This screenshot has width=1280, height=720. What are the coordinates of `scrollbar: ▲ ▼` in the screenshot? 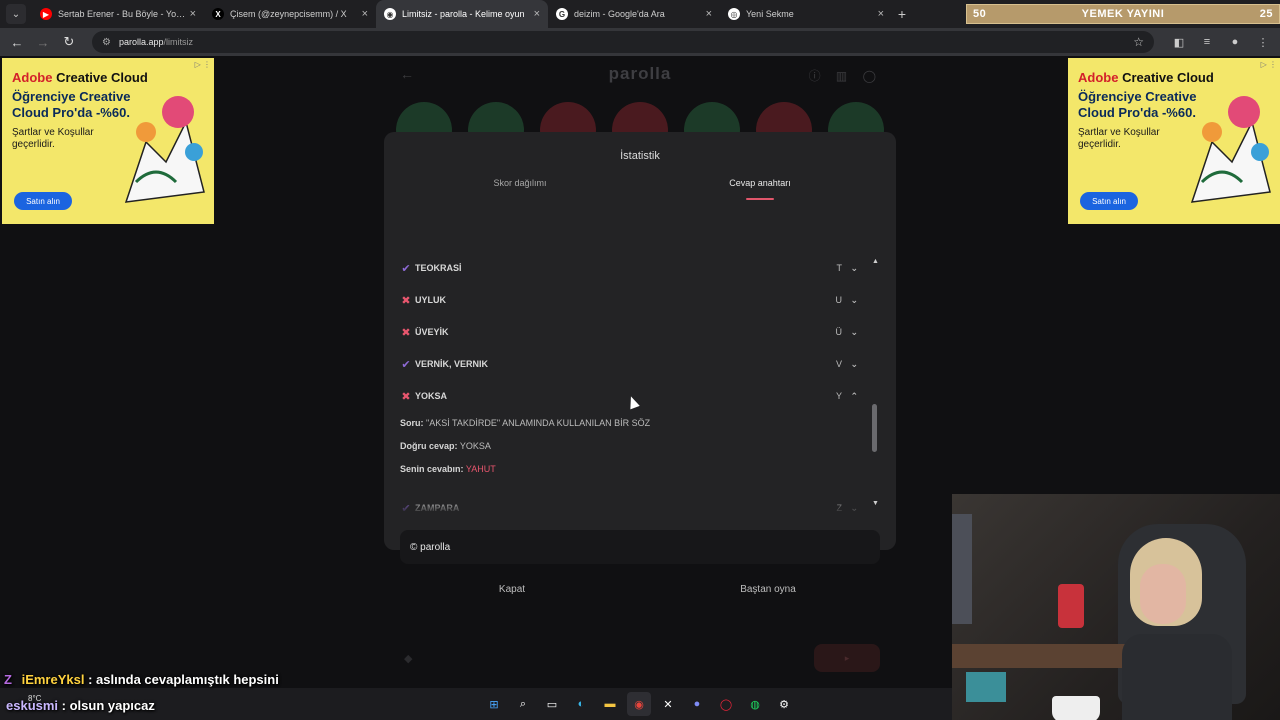 It's located at (875, 384).